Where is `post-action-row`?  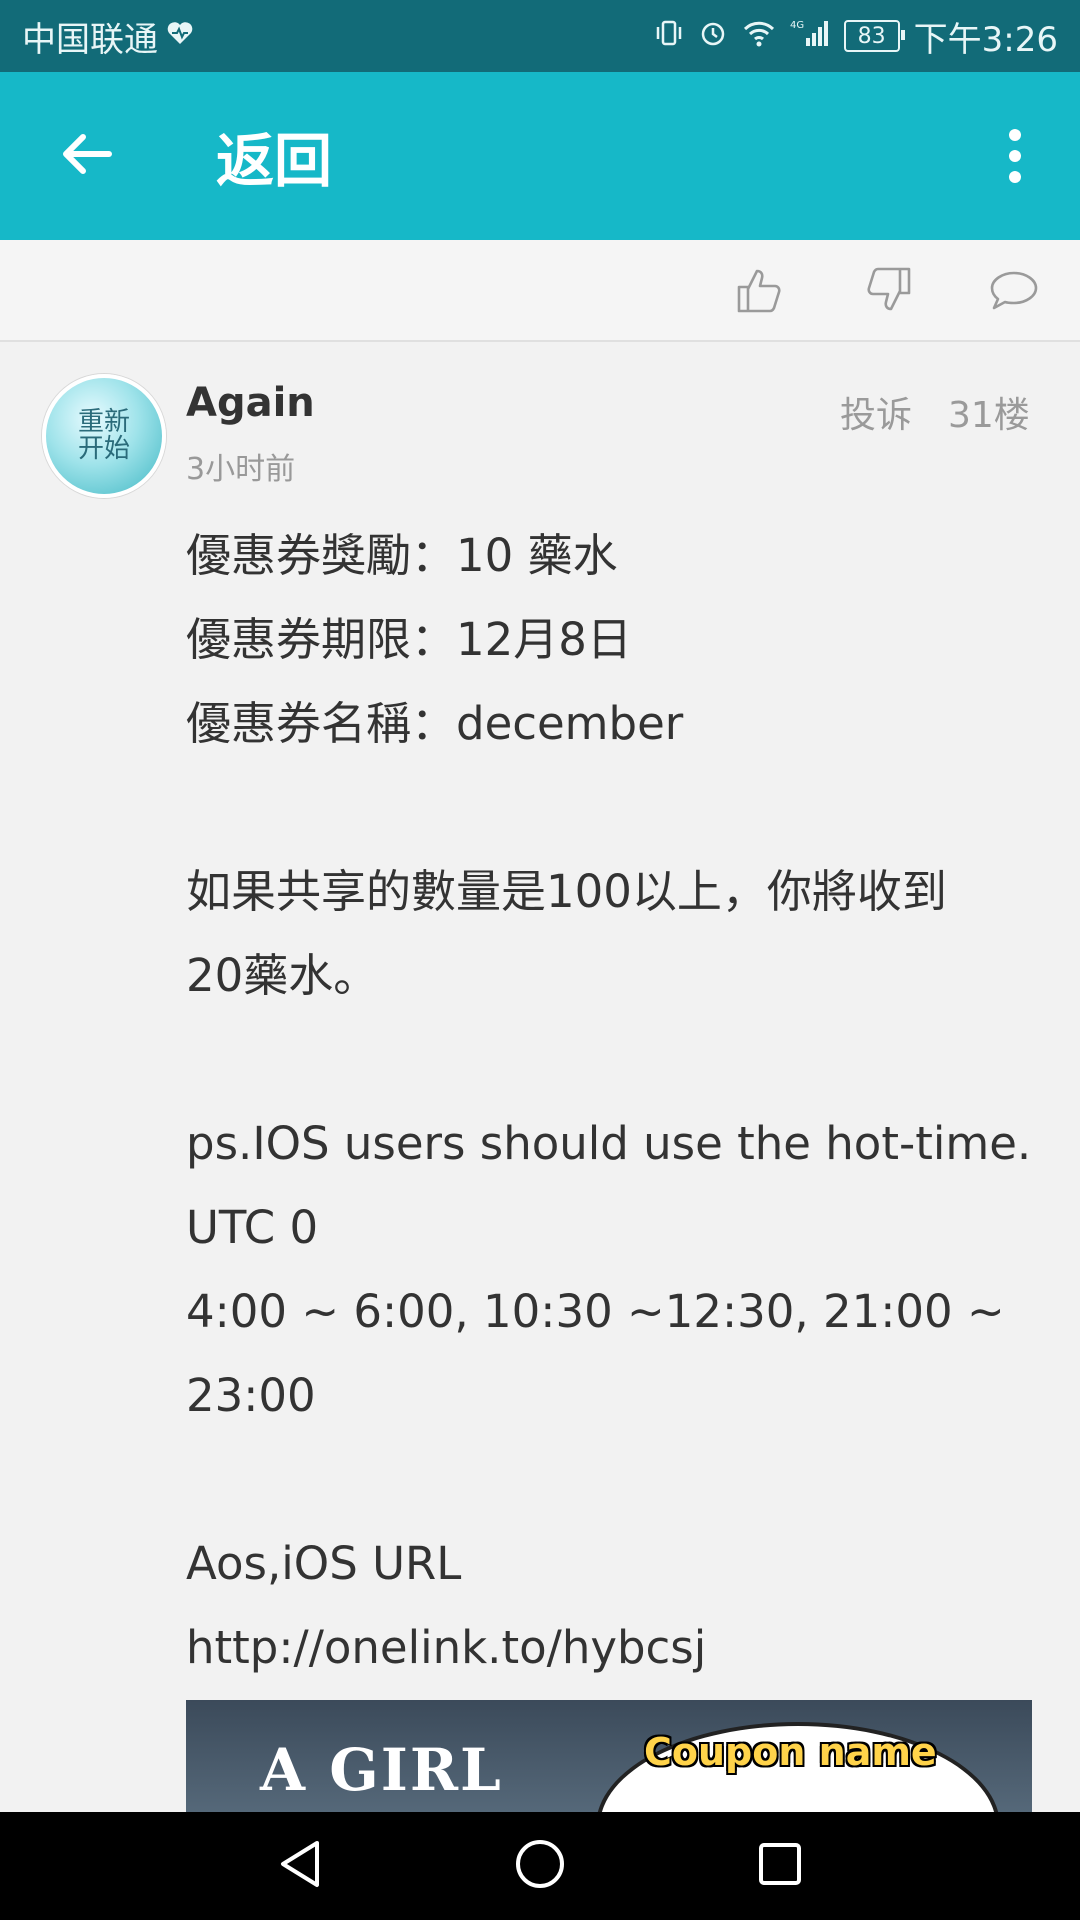
post-action-row is located at coordinates (540, 291).